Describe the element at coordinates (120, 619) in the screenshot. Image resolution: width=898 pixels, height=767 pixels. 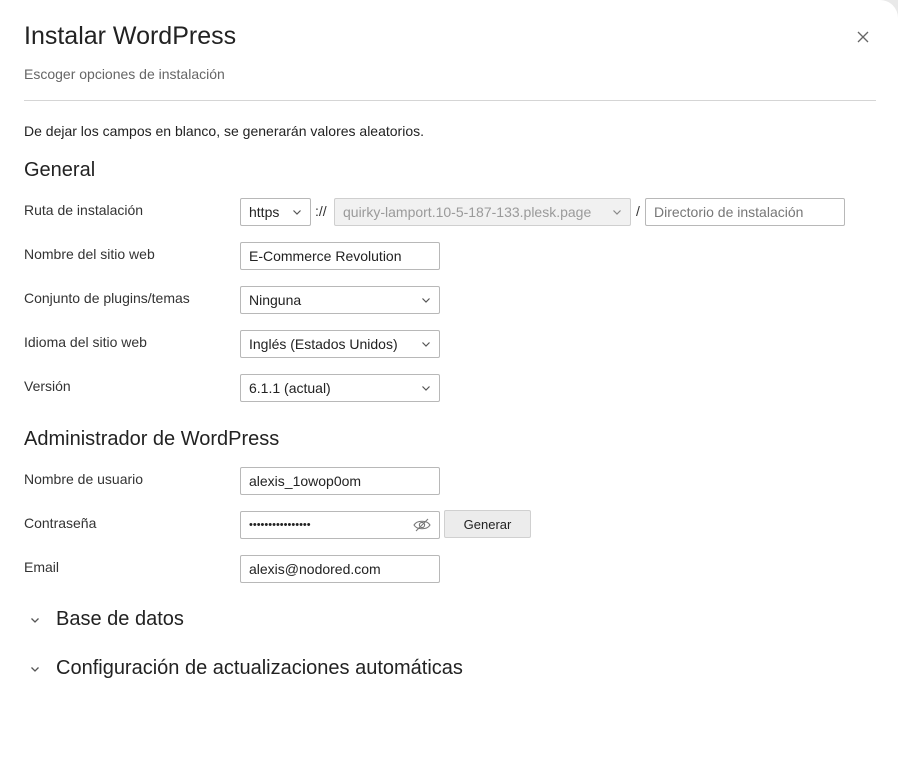
I see `database-section-title: Base de datos` at that location.